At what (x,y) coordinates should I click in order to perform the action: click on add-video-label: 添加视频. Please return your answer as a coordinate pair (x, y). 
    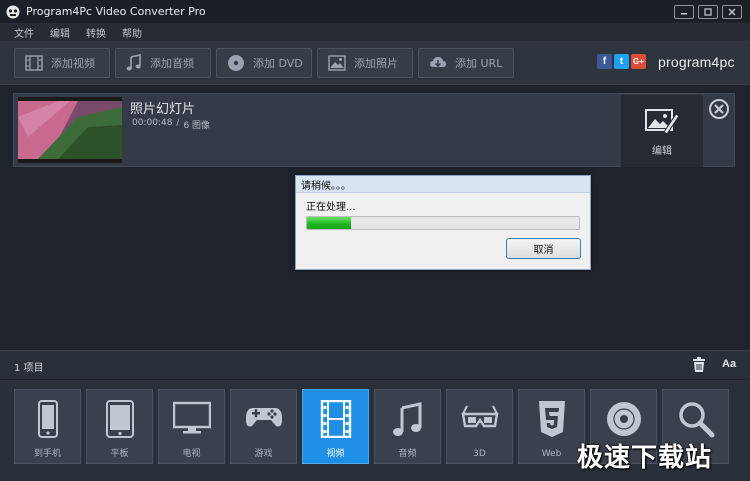
    Looking at the image, I should click on (73, 63).